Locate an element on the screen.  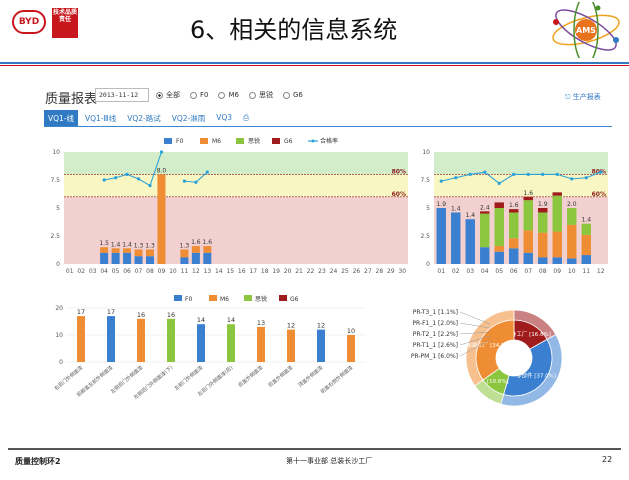
defect-category-label: 左前门外侧面漆 is located at coordinates (188, 378).